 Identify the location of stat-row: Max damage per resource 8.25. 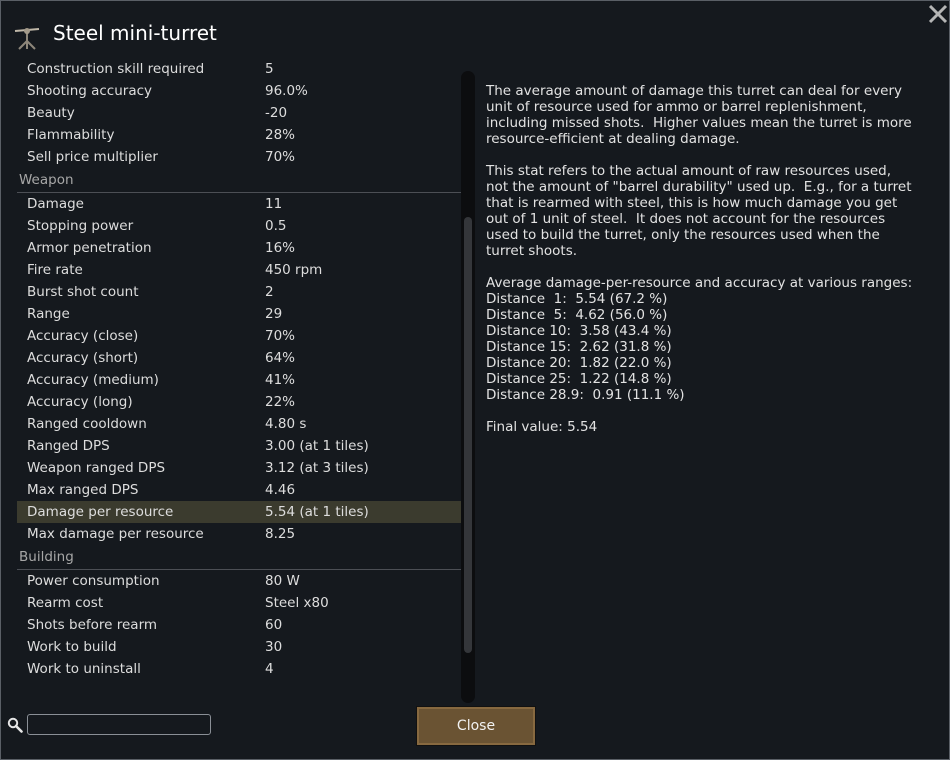
(239, 534).